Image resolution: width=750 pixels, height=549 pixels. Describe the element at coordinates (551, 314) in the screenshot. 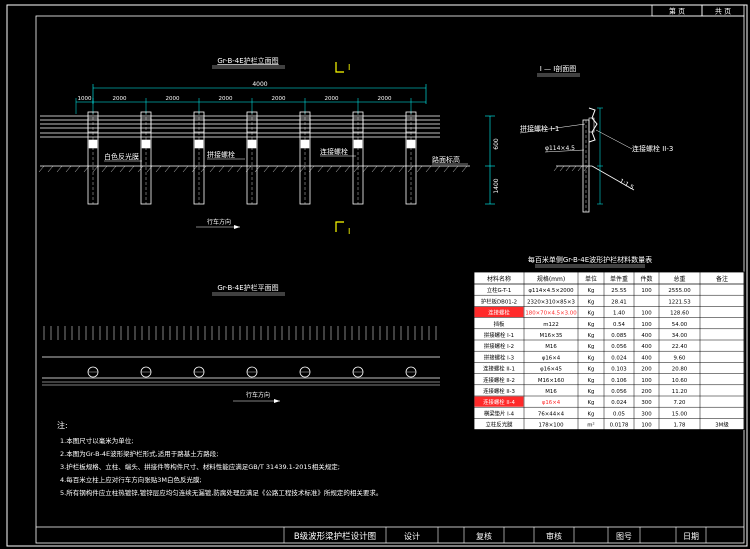

I see `table-cell: 180×70×4.5×3.00` at that location.